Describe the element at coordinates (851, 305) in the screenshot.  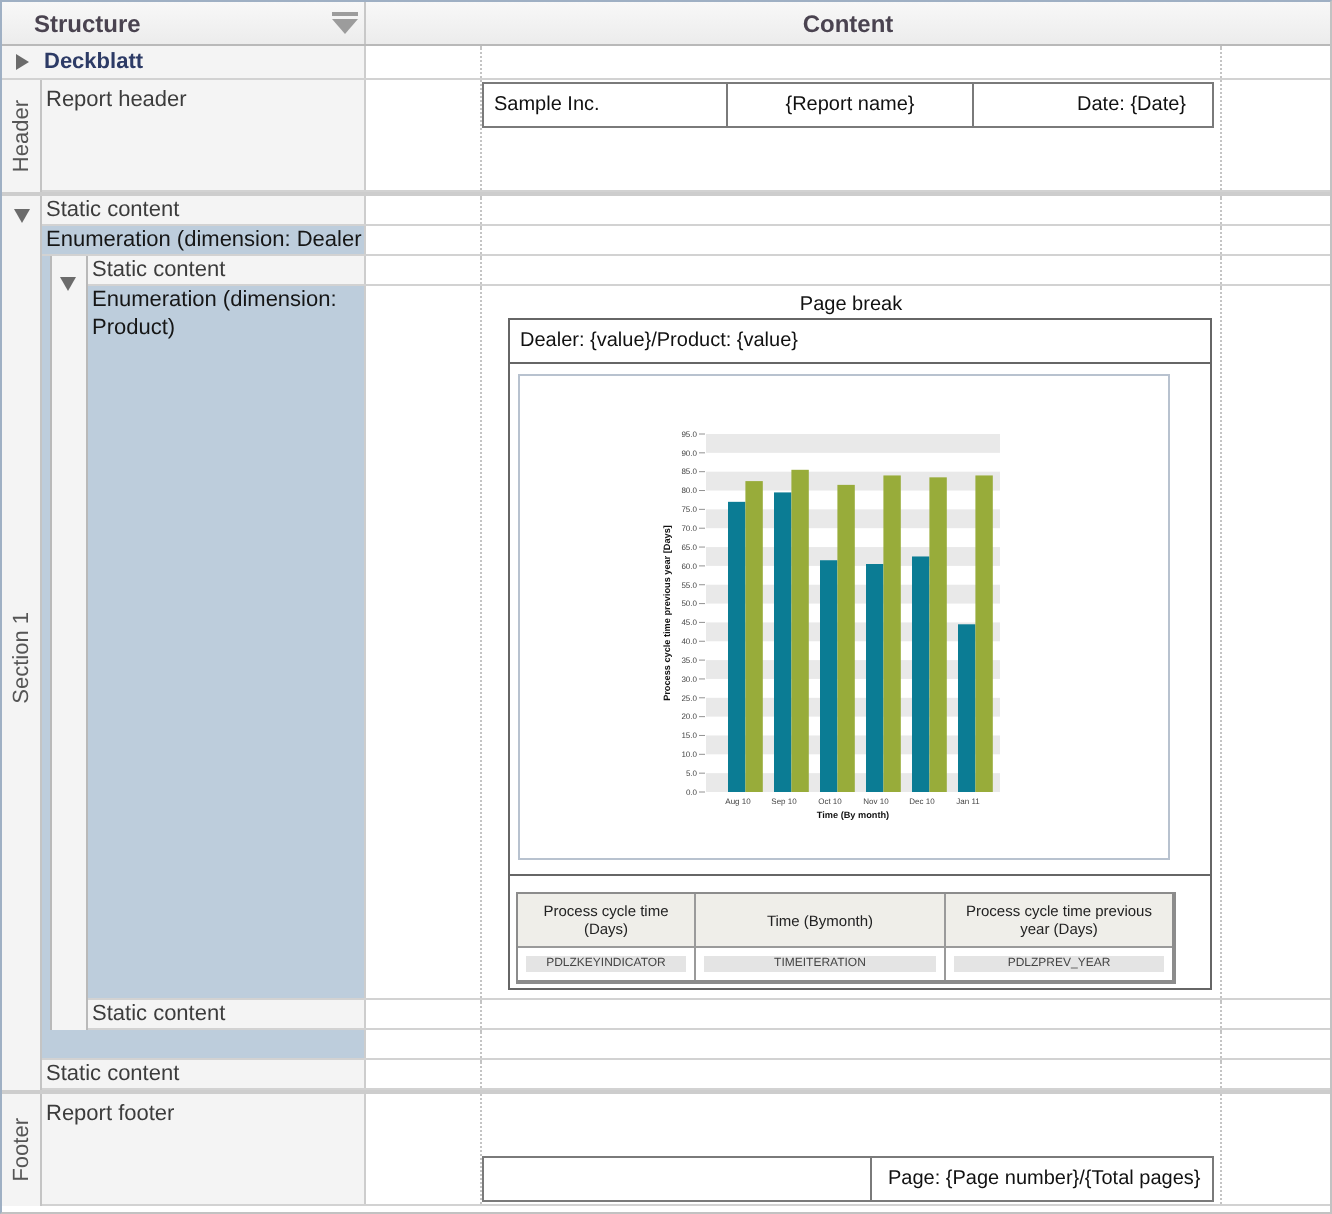
I see `page-break-label: Page break` at that location.